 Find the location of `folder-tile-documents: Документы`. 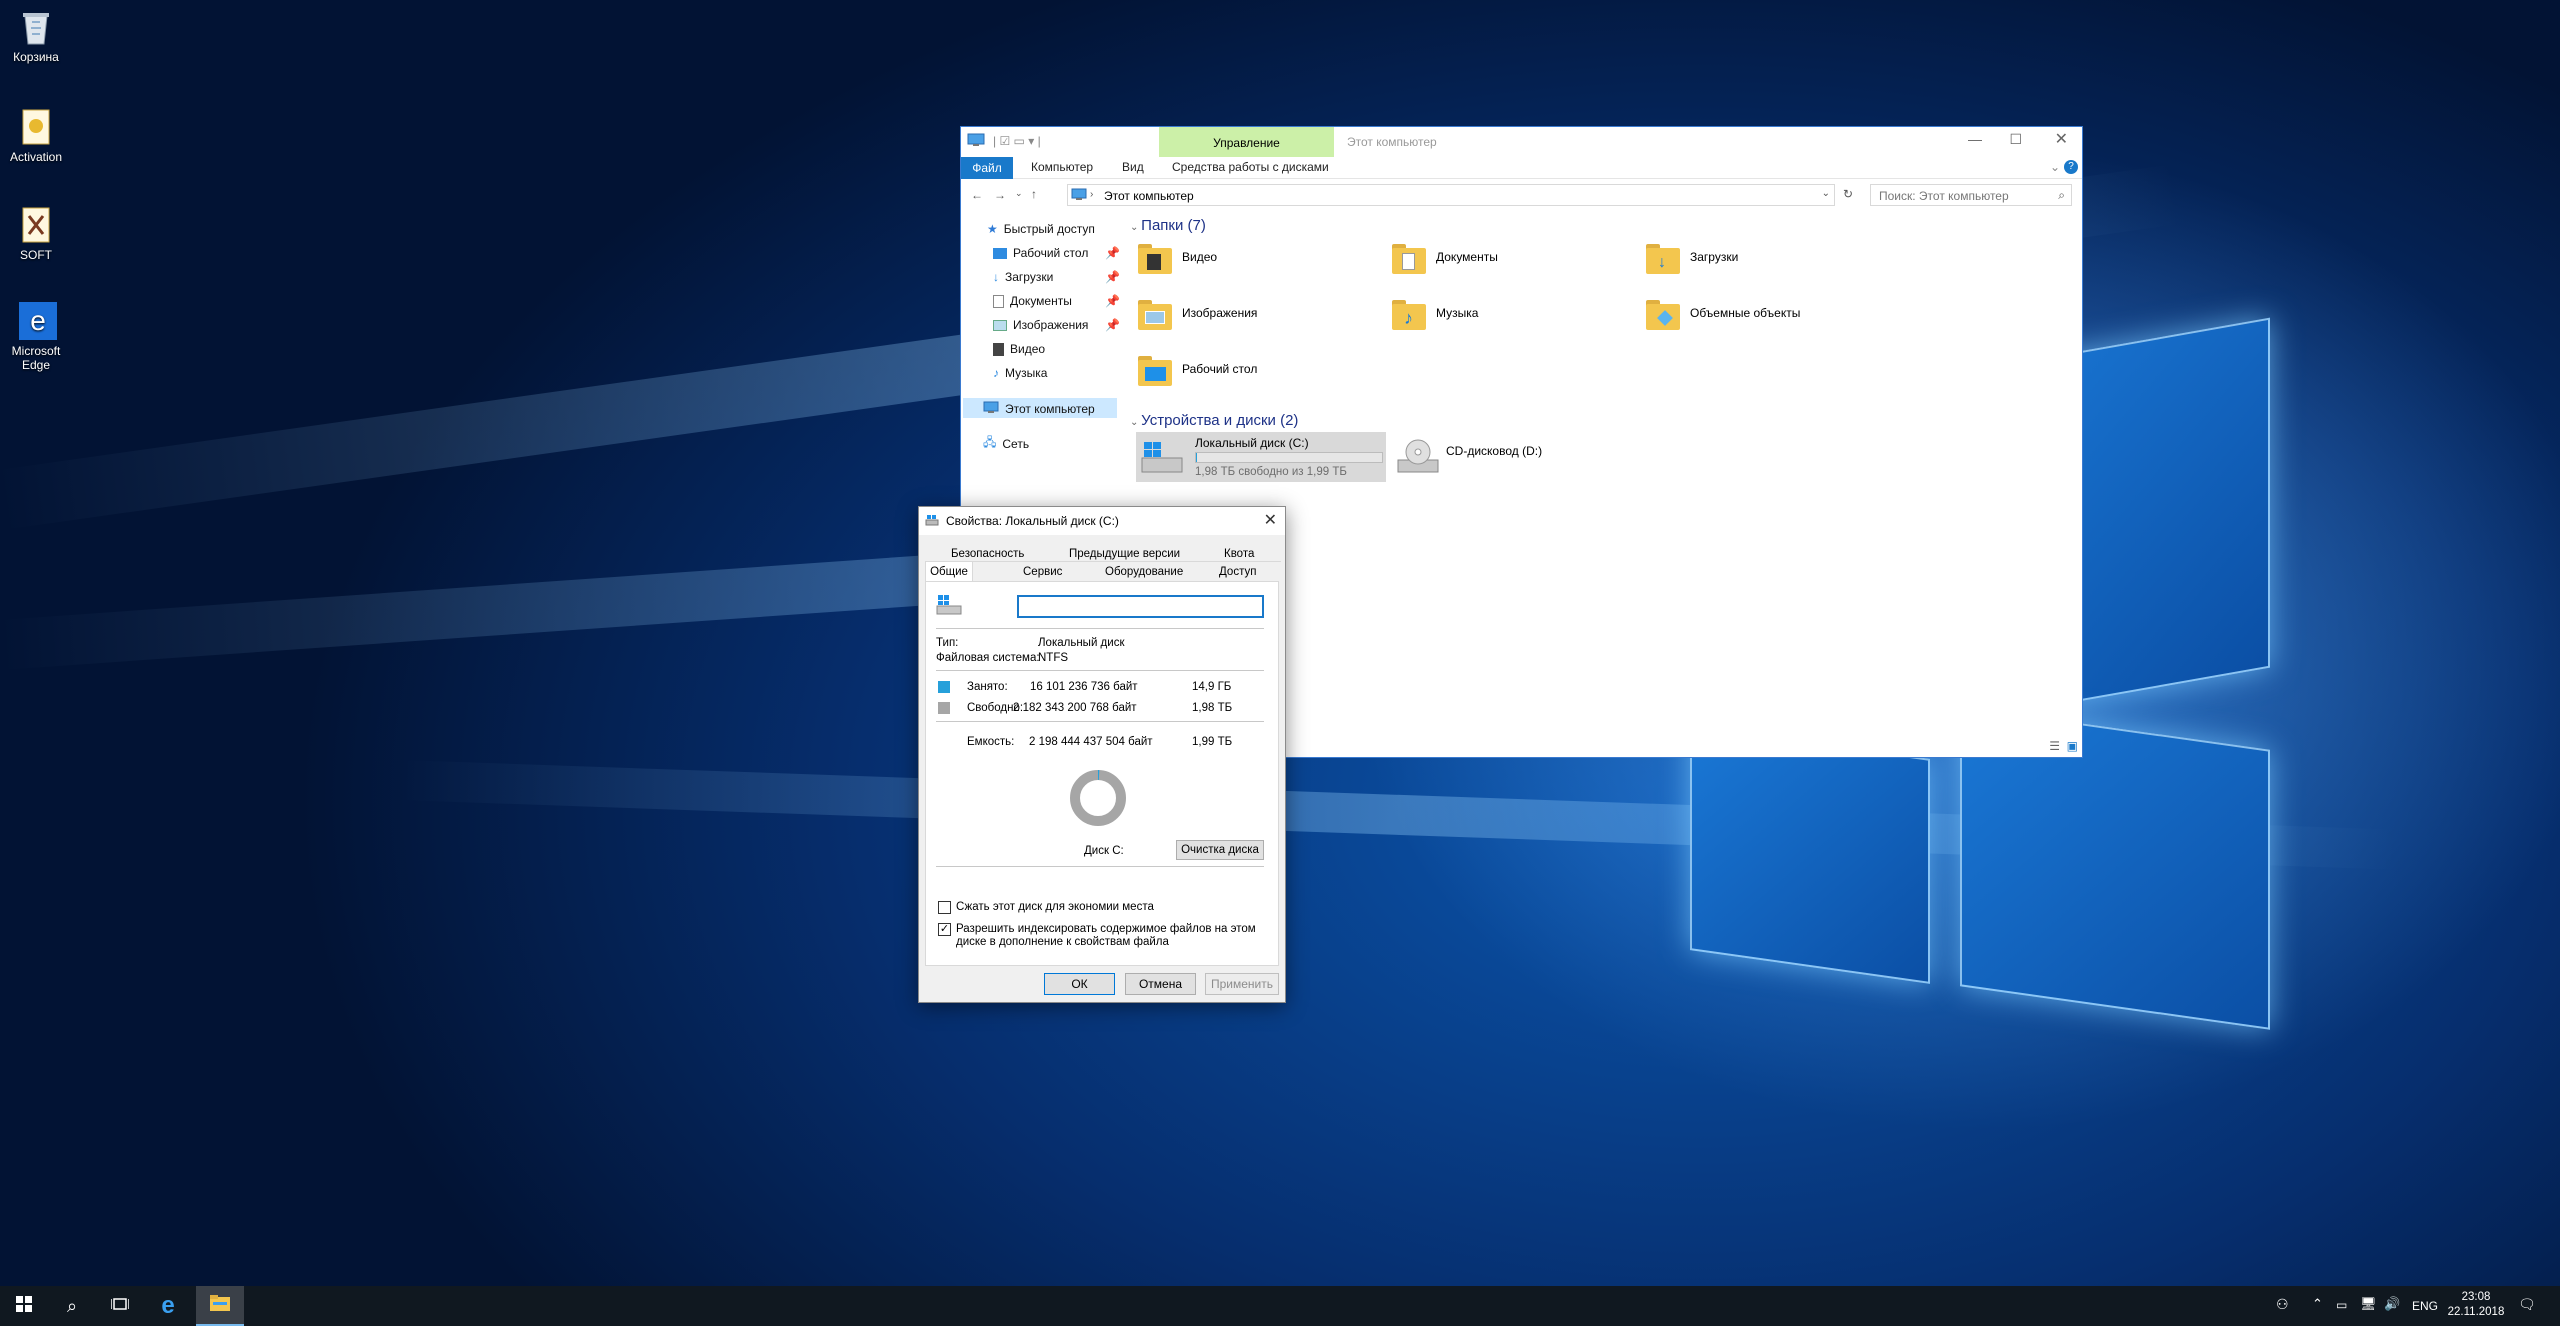

folder-tile-documents: Документы is located at coordinates (1445, 257).